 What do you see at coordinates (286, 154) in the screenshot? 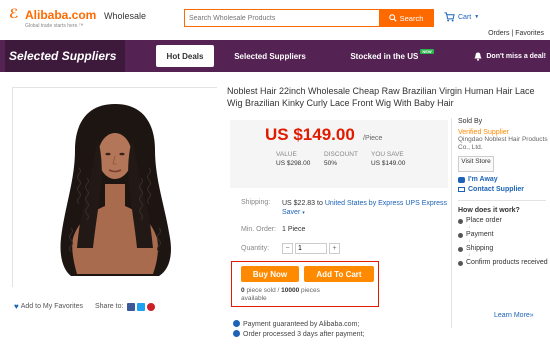
I see `value-label: VALUE` at bounding box center [286, 154].